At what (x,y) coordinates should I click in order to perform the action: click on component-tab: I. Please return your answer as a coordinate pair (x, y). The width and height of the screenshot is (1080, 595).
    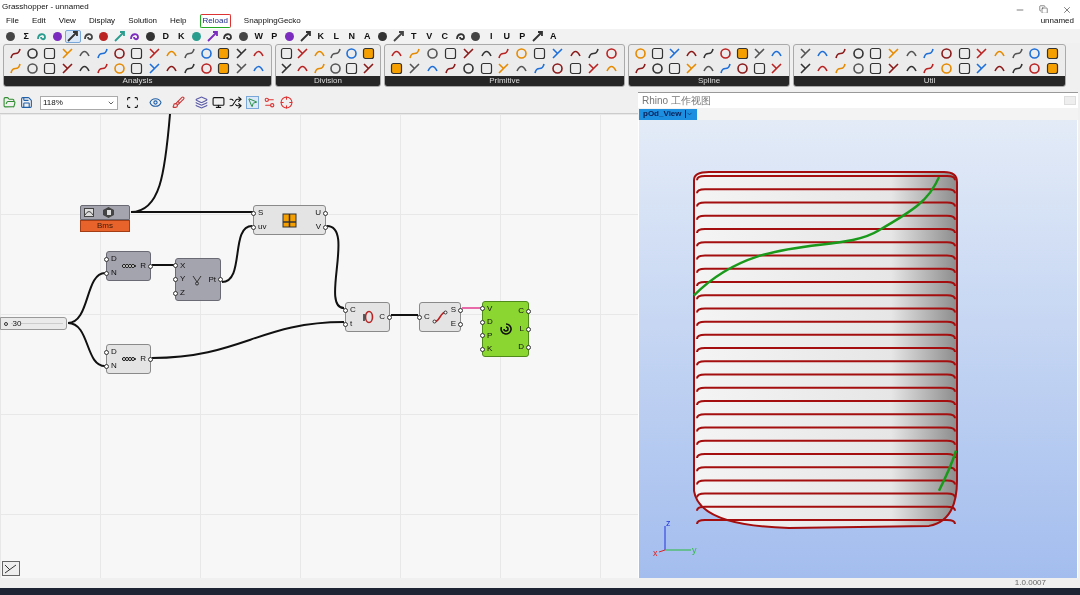
    Looking at the image, I should click on (491, 36).